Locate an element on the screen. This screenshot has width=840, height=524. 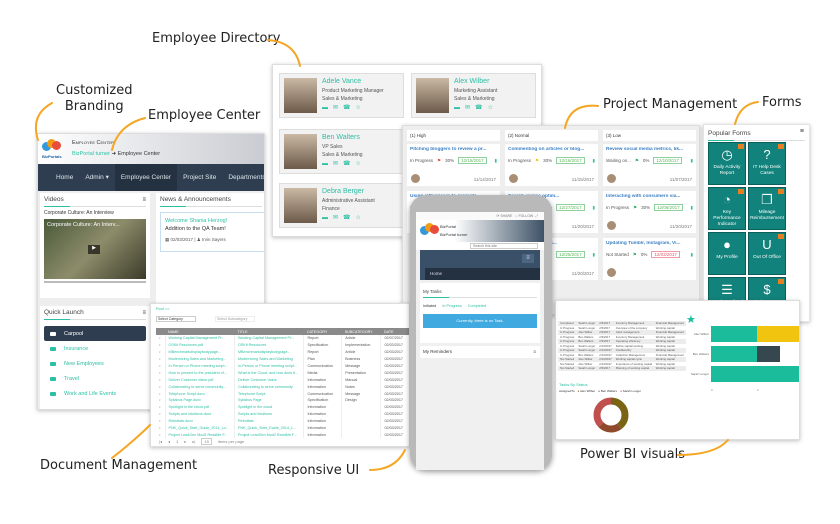
form-tile: U Out Of Office is located at coordinates (767, 253).